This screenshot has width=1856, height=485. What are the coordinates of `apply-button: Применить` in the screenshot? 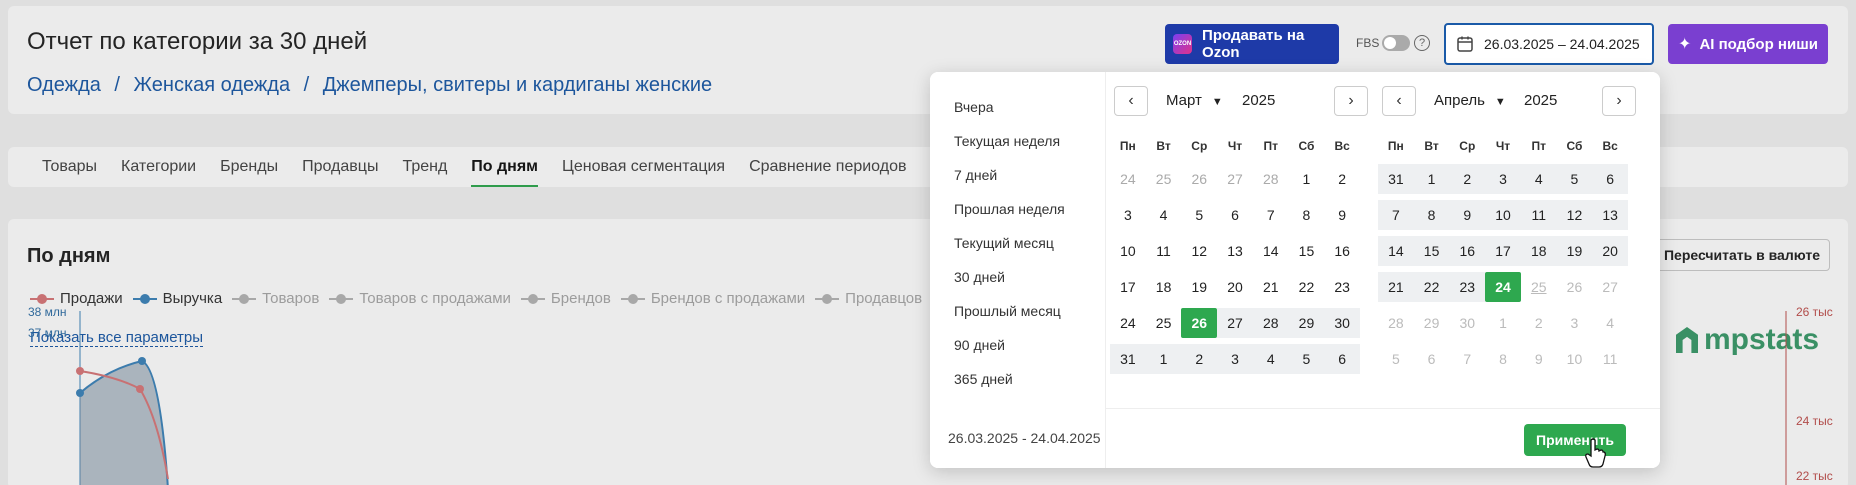 It's located at (1575, 440).